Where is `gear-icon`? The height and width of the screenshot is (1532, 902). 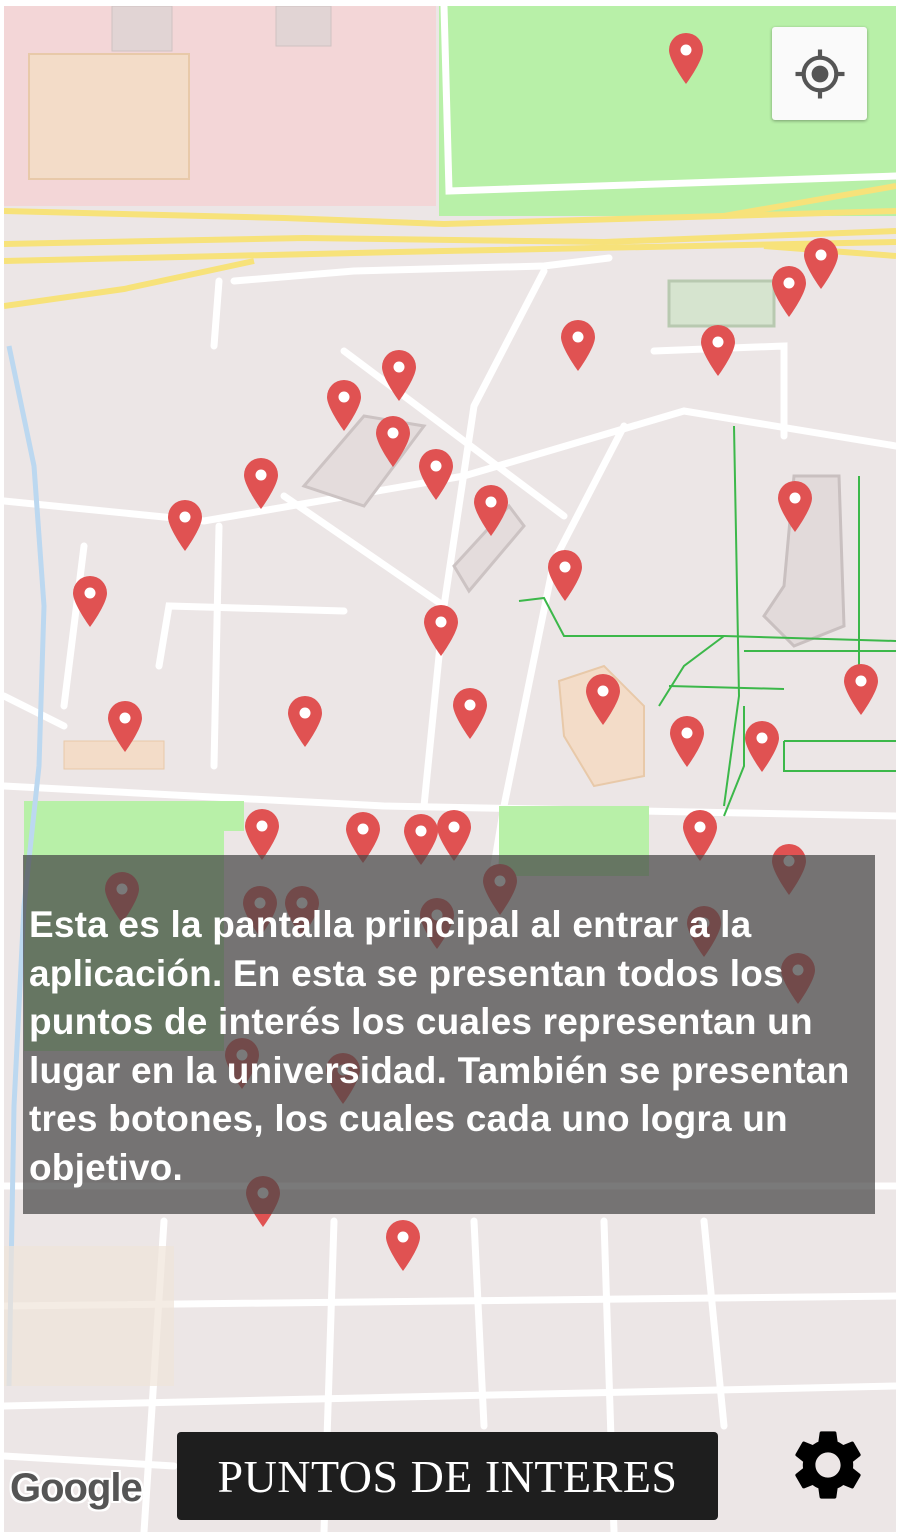 gear-icon is located at coordinates (828, 1465).